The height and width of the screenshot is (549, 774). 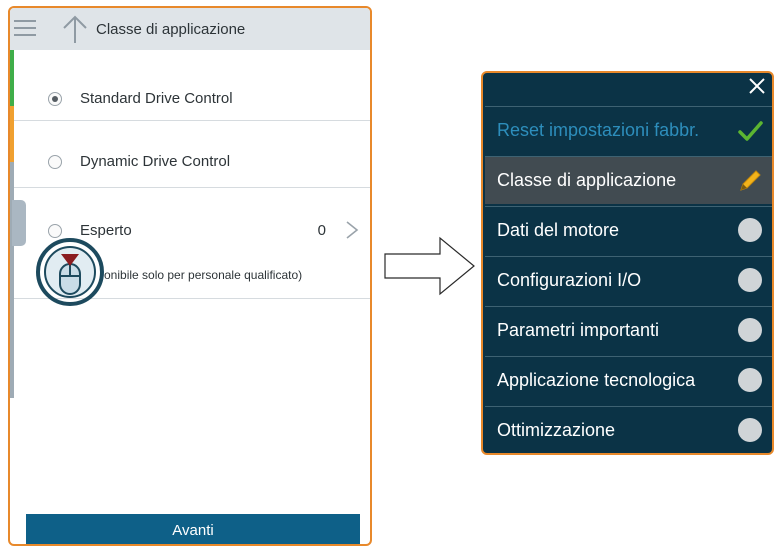 What do you see at coordinates (70, 272) in the screenshot?
I see `tap-cursor-icon` at bounding box center [70, 272].